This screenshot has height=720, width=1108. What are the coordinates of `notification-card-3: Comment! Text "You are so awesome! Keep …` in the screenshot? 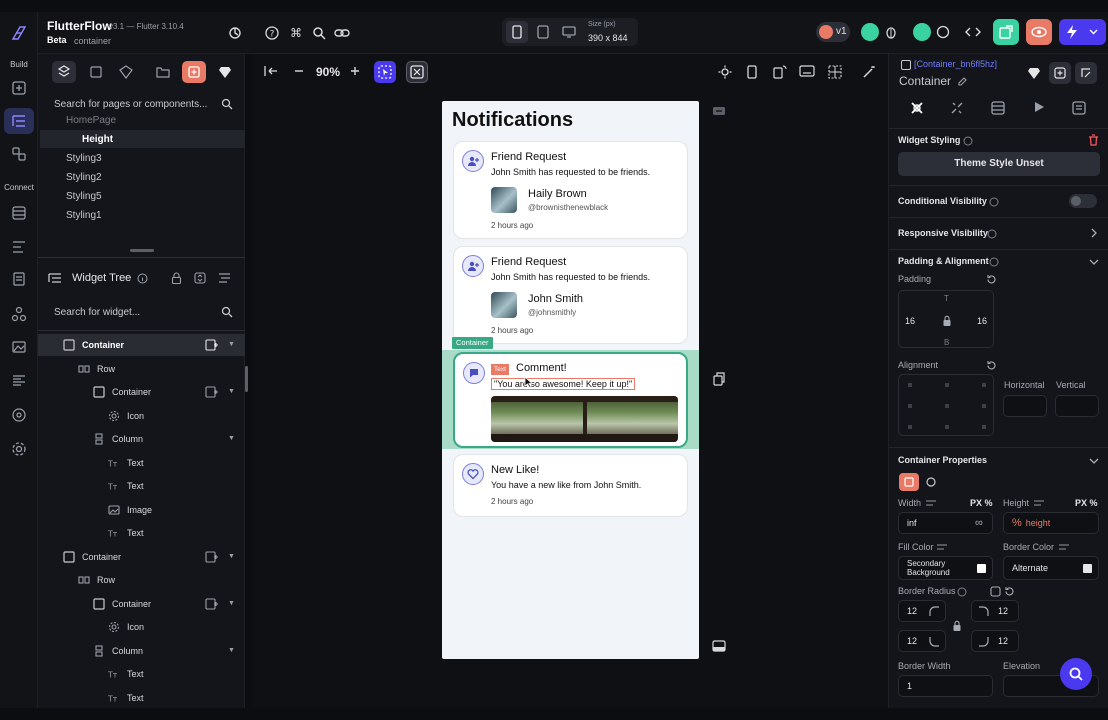 It's located at (570, 400).